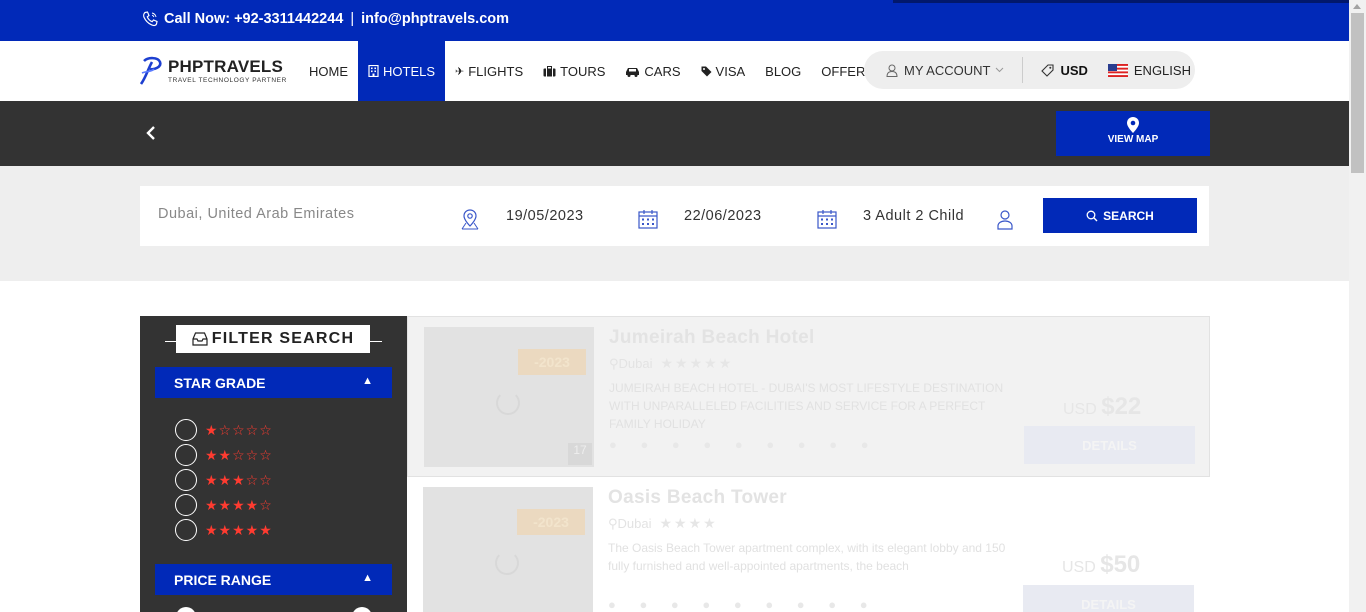 The image size is (1366, 612). Describe the element at coordinates (1128, 215) in the screenshot. I see `search-button-label: SEARCH` at that location.